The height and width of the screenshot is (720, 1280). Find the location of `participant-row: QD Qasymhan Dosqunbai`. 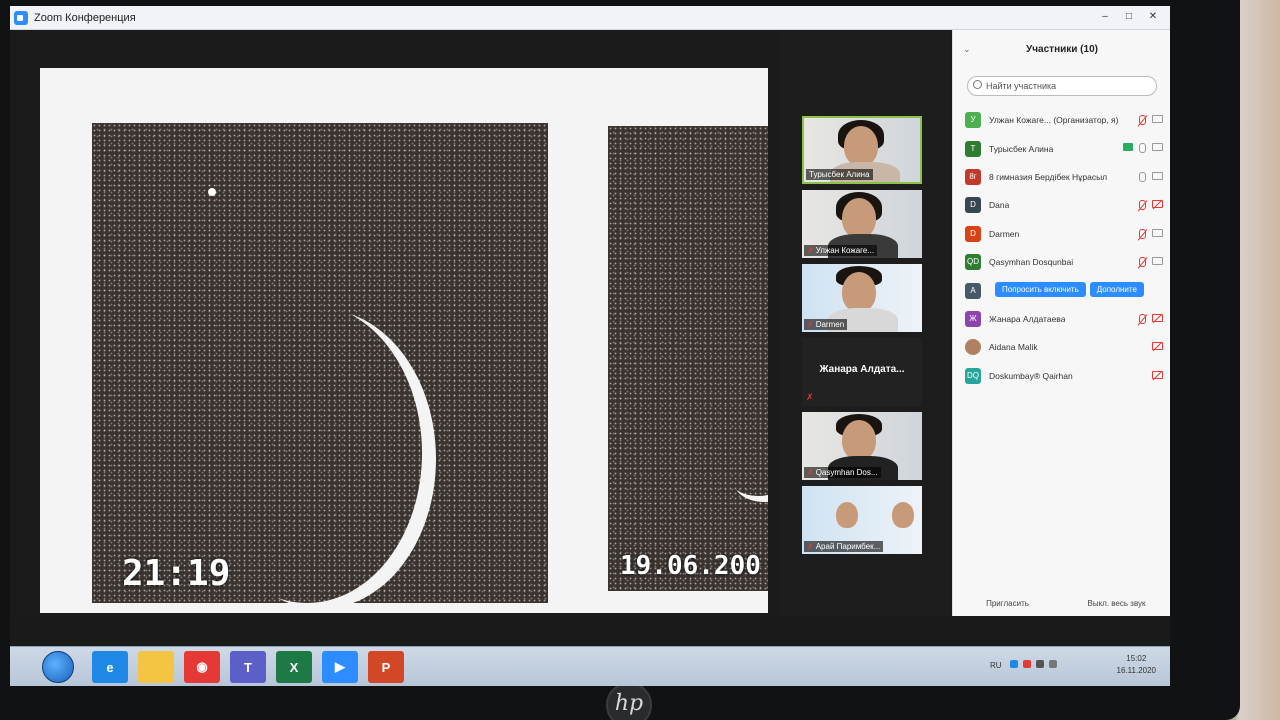

participant-row: QD Qasymhan Dosqunbai is located at coordinates (1061, 262).